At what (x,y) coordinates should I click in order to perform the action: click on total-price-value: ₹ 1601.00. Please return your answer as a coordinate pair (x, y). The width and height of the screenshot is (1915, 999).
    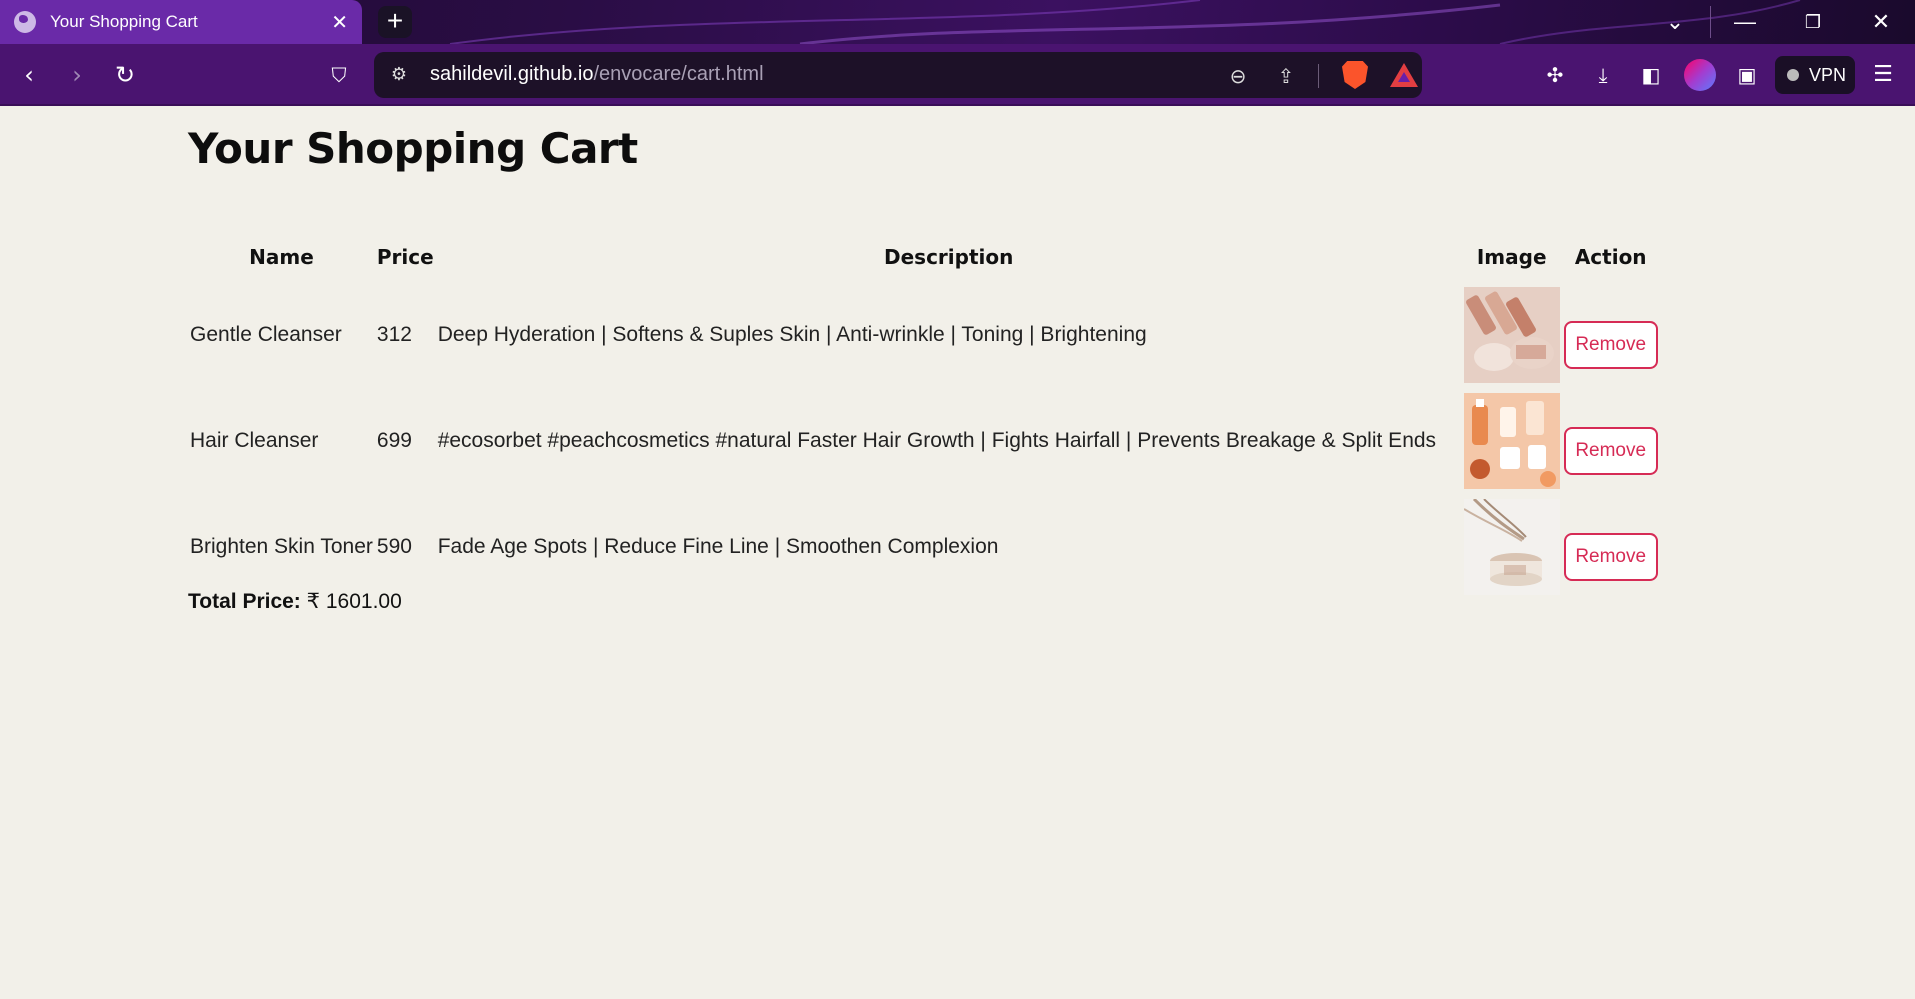
    Looking at the image, I should click on (354, 601).